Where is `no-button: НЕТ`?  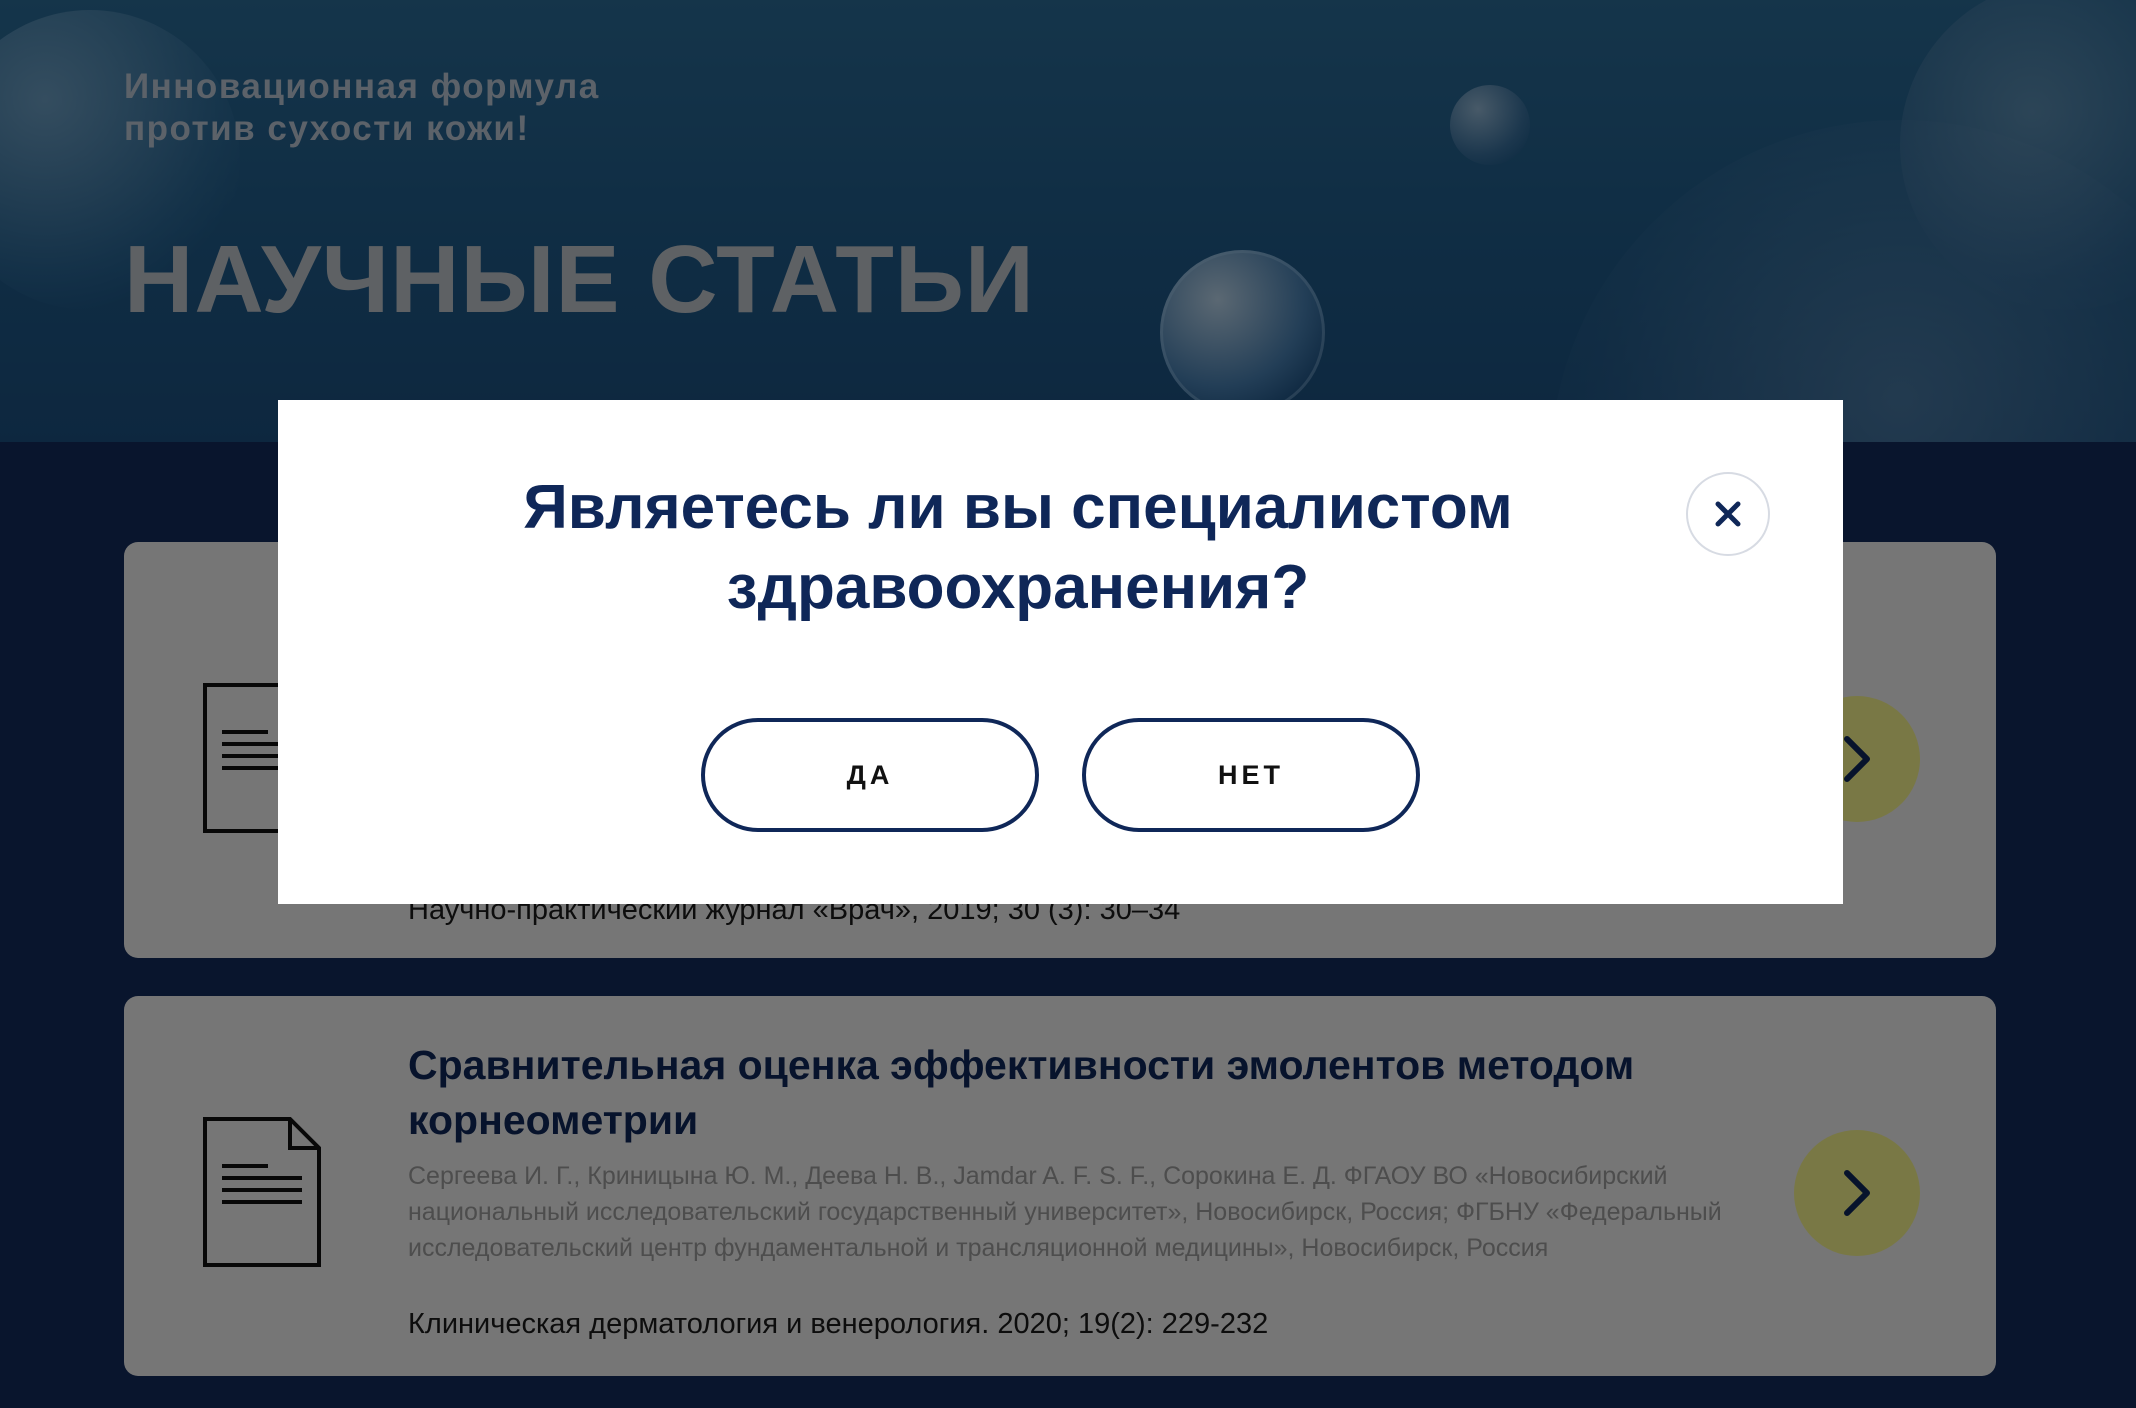
no-button: НЕТ is located at coordinates (1251, 775).